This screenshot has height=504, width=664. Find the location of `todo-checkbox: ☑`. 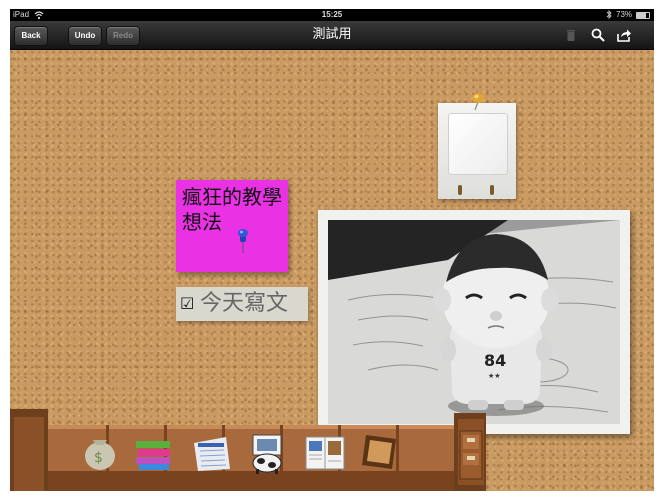

todo-checkbox: ☑ is located at coordinates (187, 304).